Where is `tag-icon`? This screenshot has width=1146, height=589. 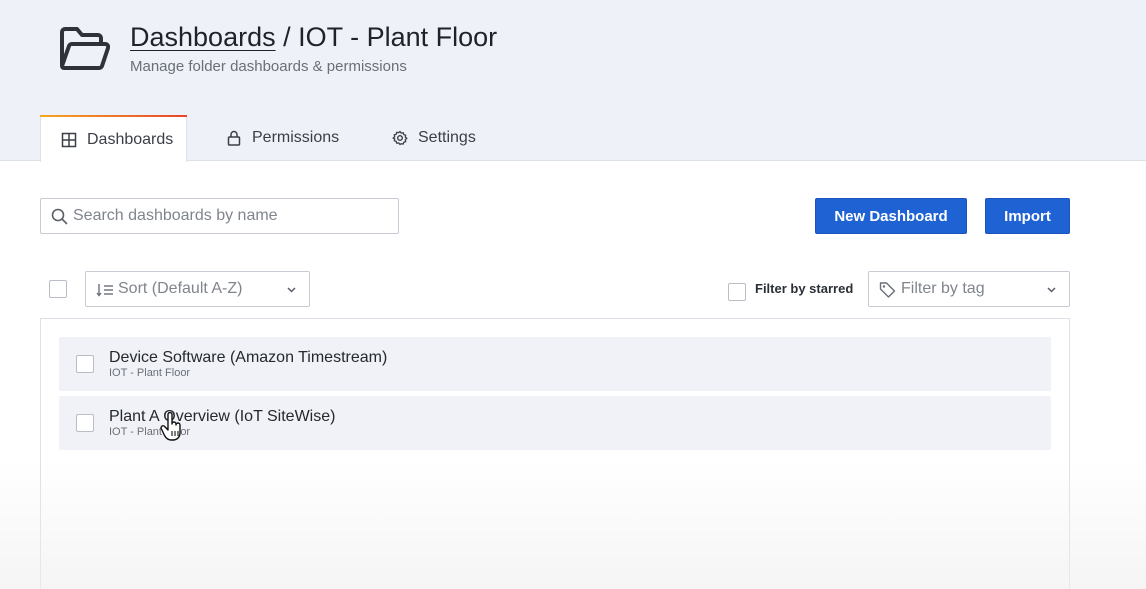
tag-icon is located at coordinates (887, 290).